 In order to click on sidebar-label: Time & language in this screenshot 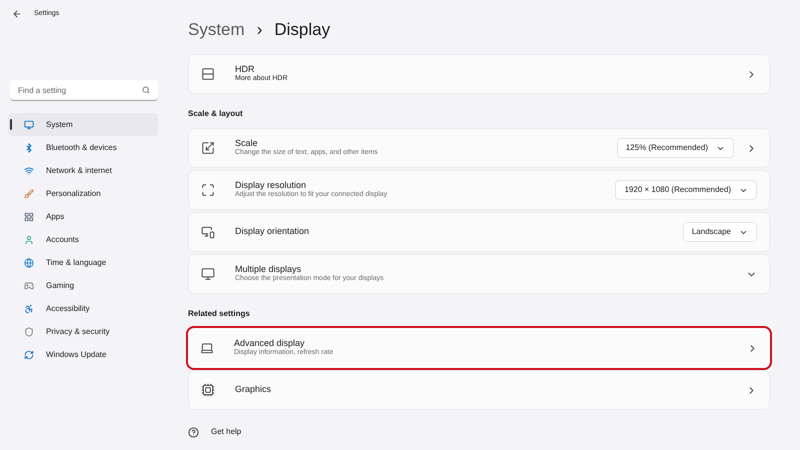, I will do `click(76, 262)`.